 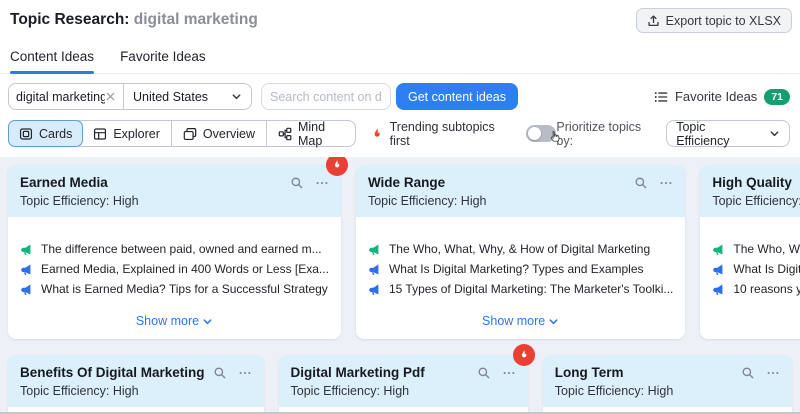 I want to click on keyword-input-wrap, so click(x=66, y=96).